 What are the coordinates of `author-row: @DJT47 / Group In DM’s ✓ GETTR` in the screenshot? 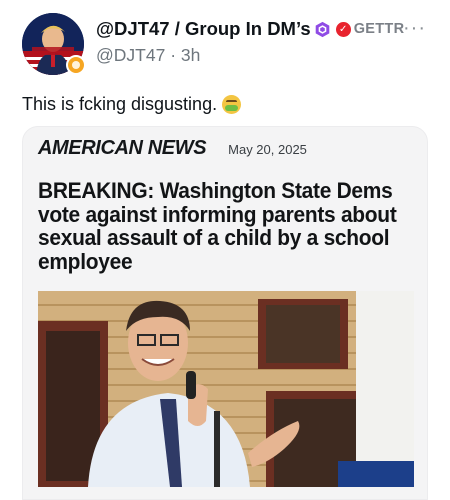 It's located at (250, 29).